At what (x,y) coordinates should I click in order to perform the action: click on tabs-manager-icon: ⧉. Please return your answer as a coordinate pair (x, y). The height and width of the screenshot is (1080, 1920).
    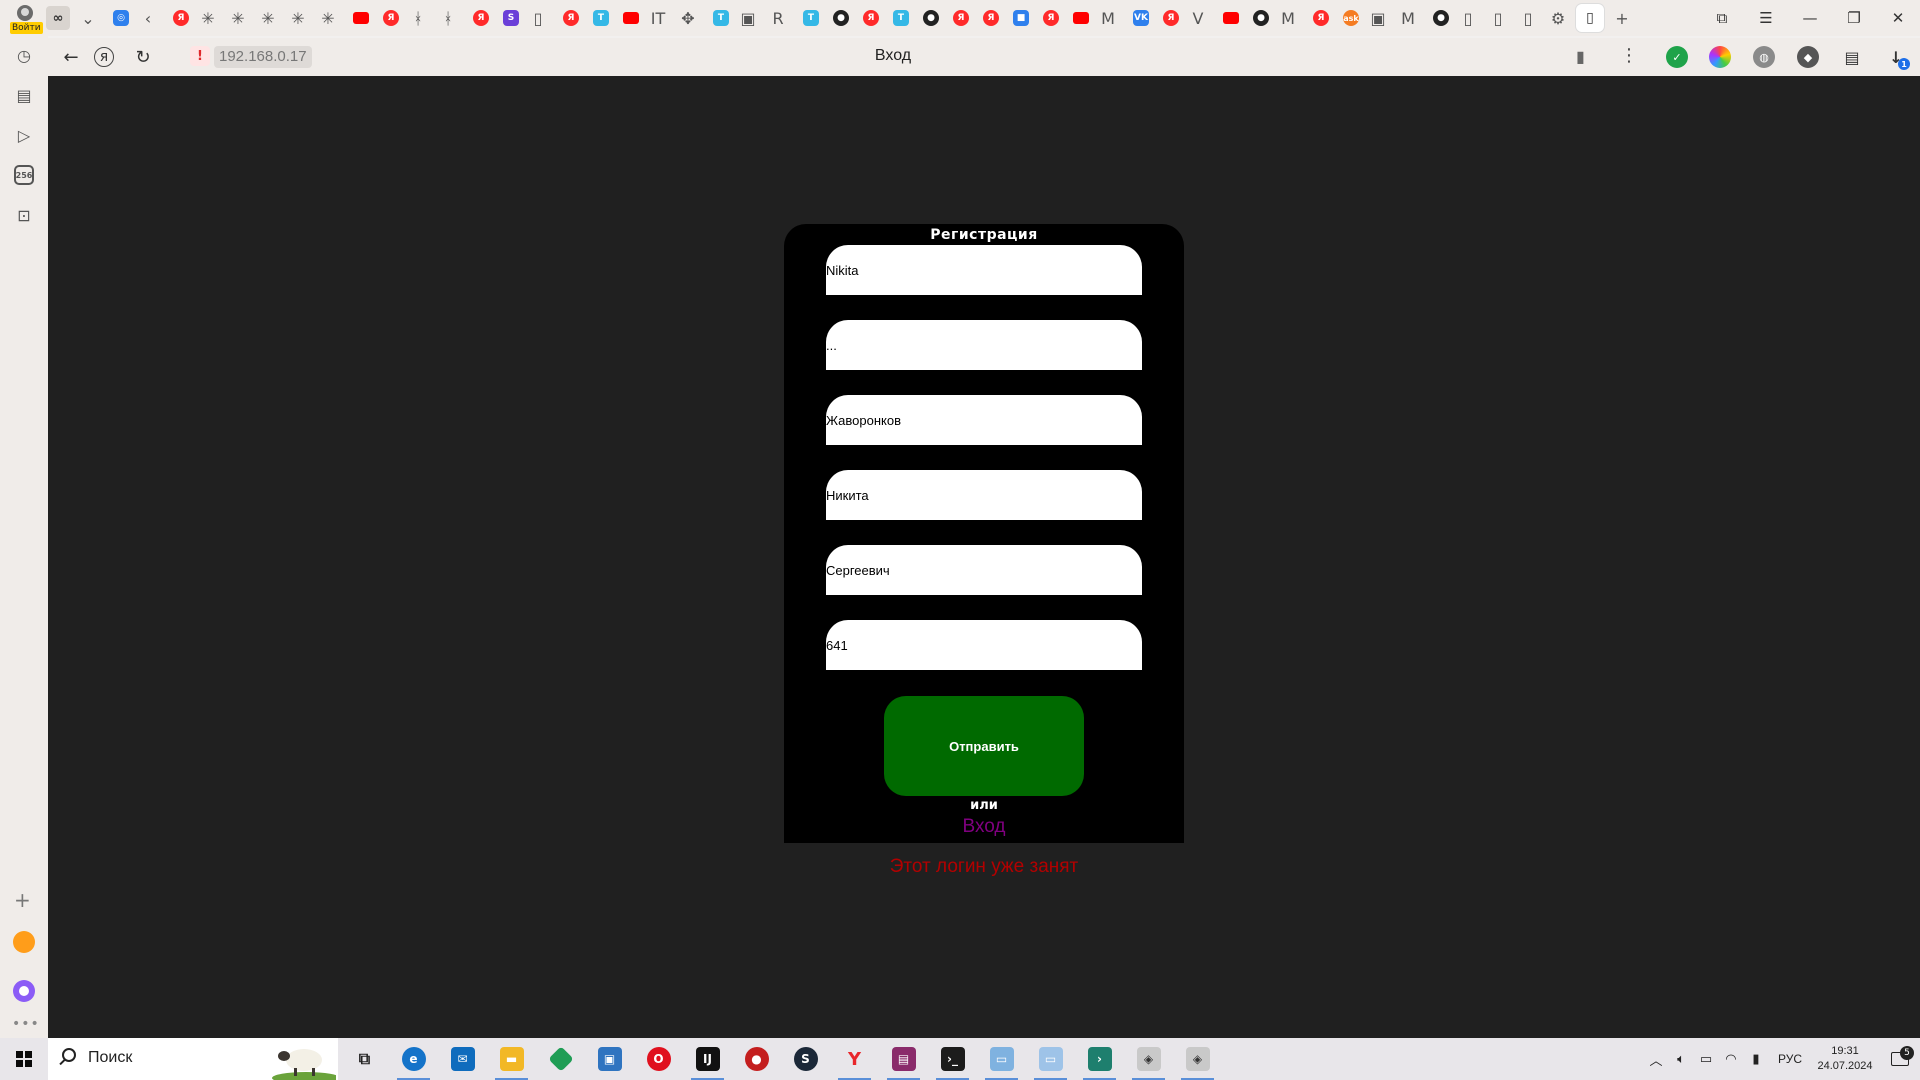
    Looking at the image, I should click on (1722, 18).